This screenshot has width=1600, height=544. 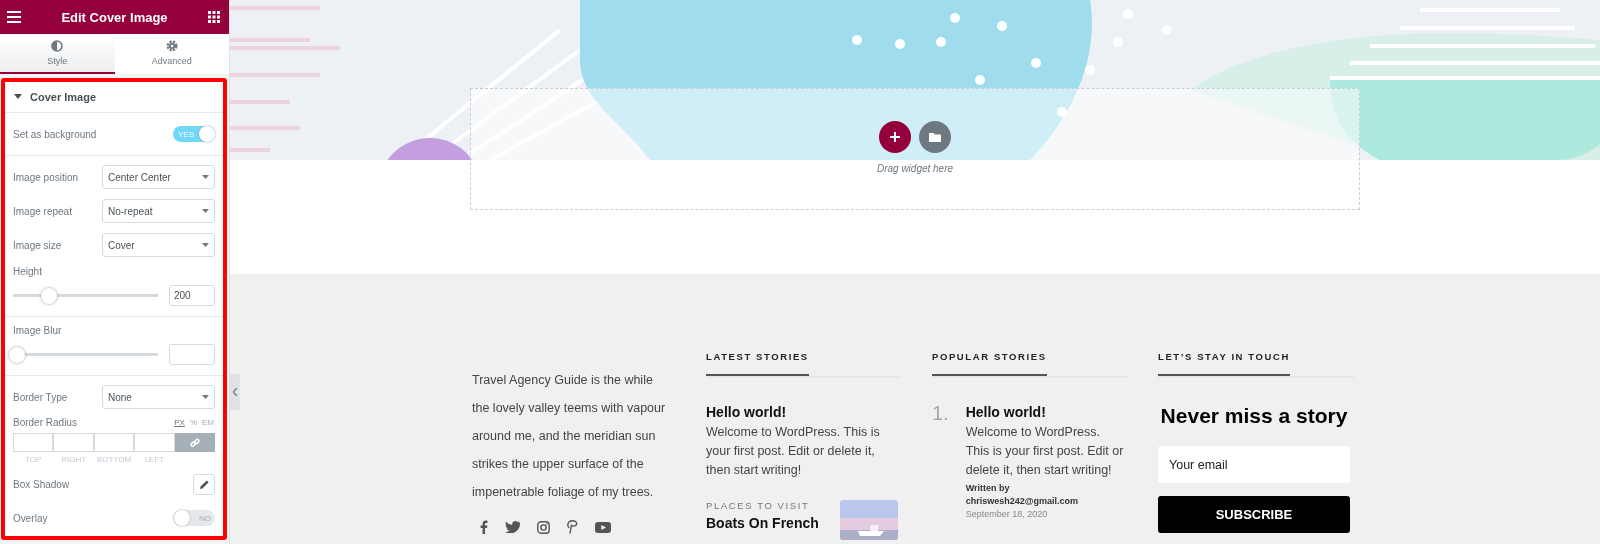 I want to click on column-heading: LET’S STAY IN TOUCH, so click(x=1224, y=363).